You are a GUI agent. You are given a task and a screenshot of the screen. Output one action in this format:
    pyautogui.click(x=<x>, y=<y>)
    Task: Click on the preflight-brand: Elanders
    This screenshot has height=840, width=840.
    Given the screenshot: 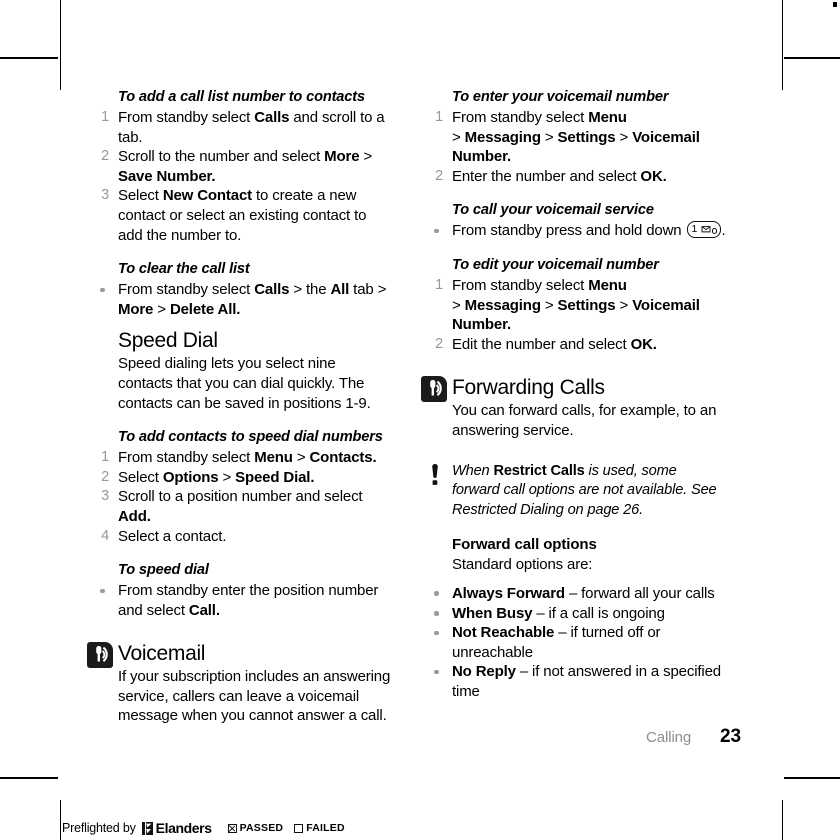 What is the action you would take?
    pyautogui.click(x=183, y=828)
    